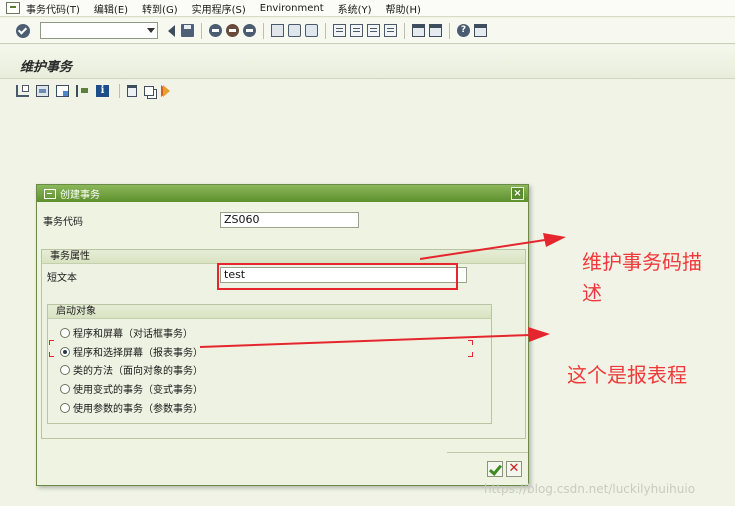 This screenshot has height=506, width=735. Describe the element at coordinates (283, 257) in the screenshot. I see `attributes-group-title: 事务属性` at that location.